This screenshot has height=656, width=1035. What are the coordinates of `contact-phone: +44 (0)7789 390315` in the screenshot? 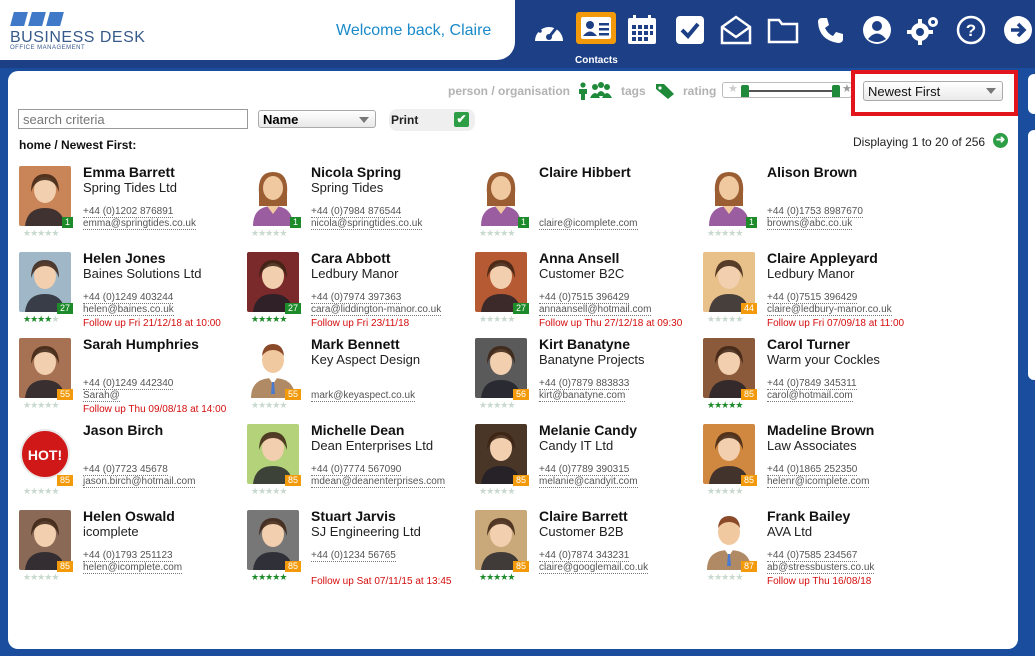 It's located at (584, 470).